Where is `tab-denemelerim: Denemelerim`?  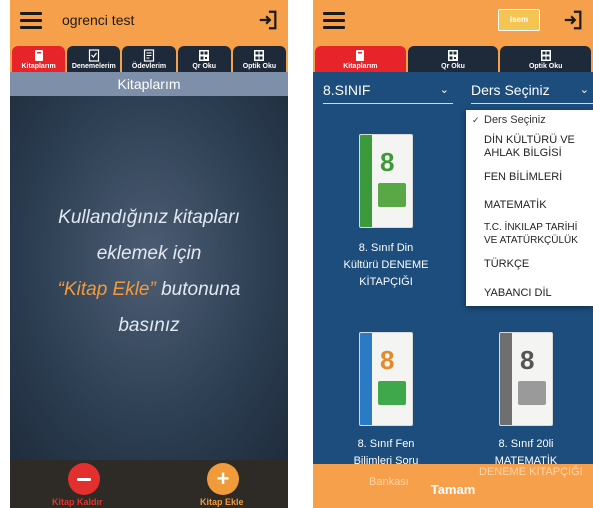
tab-denemelerim: Denemelerim is located at coordinates (94, 59).